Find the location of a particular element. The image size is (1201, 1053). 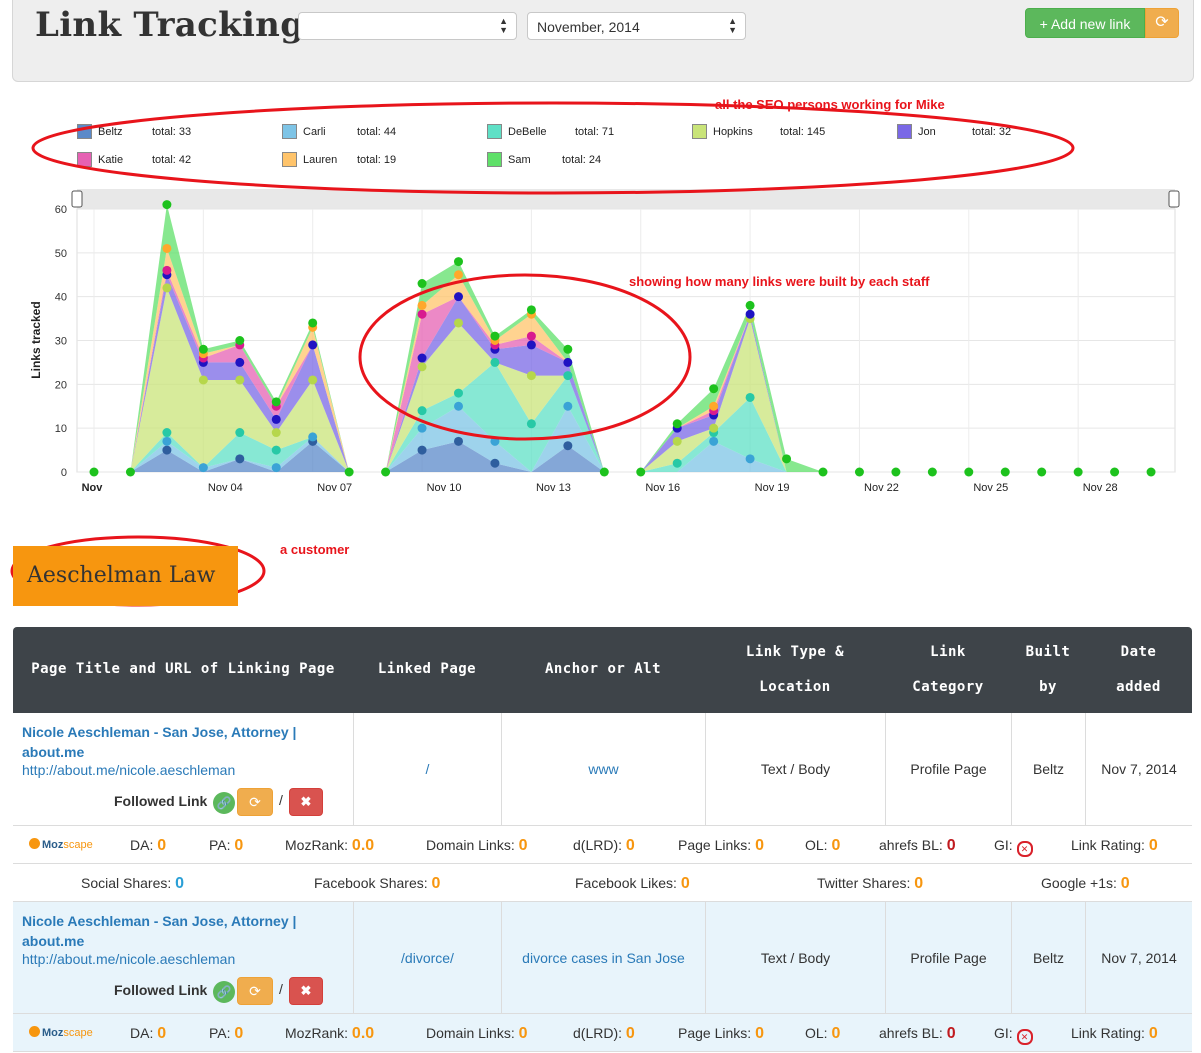

col-header-link-category: Link is located at coordinates (948, 652).